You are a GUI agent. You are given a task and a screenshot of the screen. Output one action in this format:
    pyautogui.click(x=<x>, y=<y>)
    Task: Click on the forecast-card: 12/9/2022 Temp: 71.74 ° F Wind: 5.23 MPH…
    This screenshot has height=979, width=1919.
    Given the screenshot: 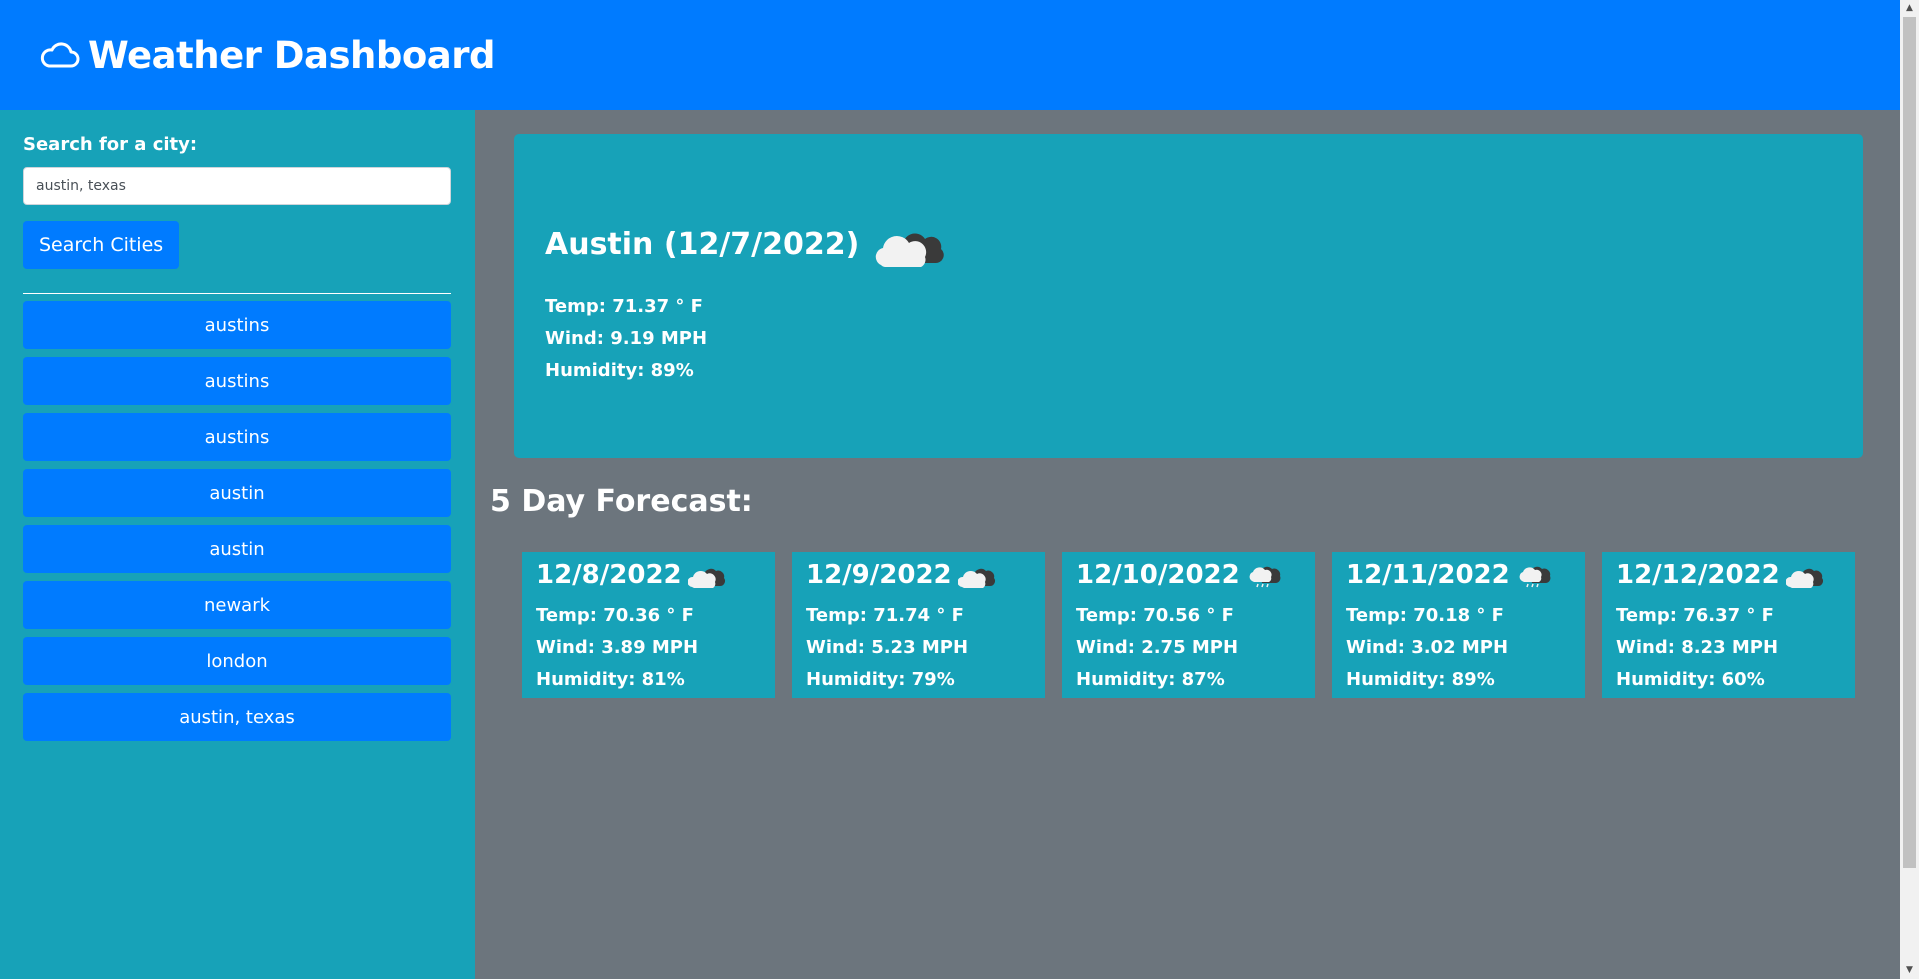 What is the action you would take?
    pyautogui.click(x=918, y=625)
    